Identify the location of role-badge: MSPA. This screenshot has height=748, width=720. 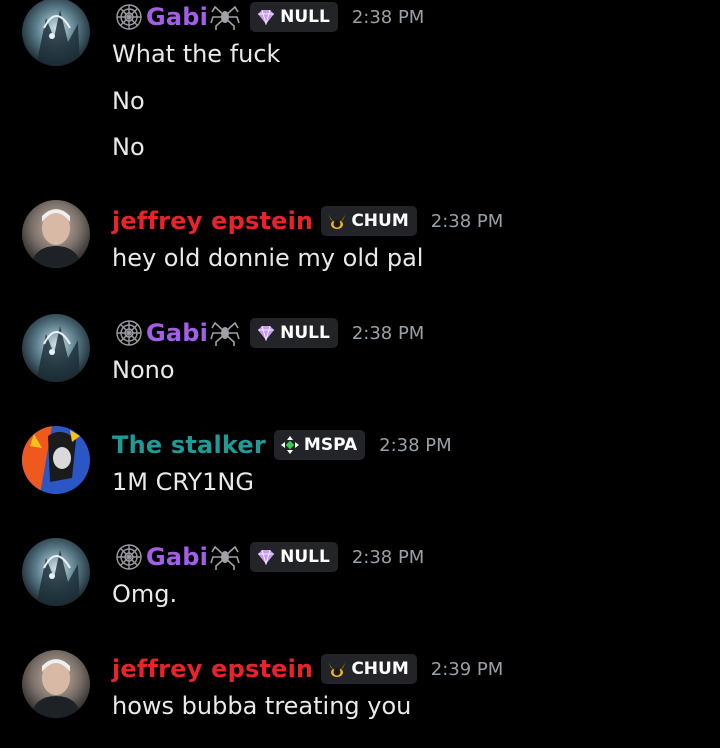
(319, 445).